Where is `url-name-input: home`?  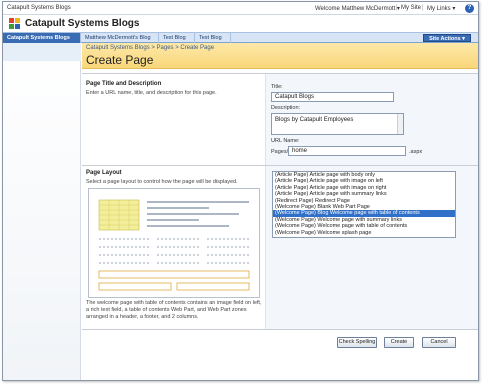
url-name-input: home is located at coordinates (347, 151).